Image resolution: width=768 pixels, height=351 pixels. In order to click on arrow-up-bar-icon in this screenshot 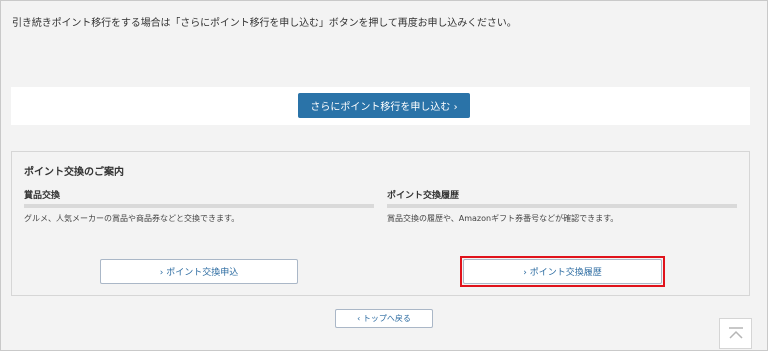, I will do `click(735, 332)`.